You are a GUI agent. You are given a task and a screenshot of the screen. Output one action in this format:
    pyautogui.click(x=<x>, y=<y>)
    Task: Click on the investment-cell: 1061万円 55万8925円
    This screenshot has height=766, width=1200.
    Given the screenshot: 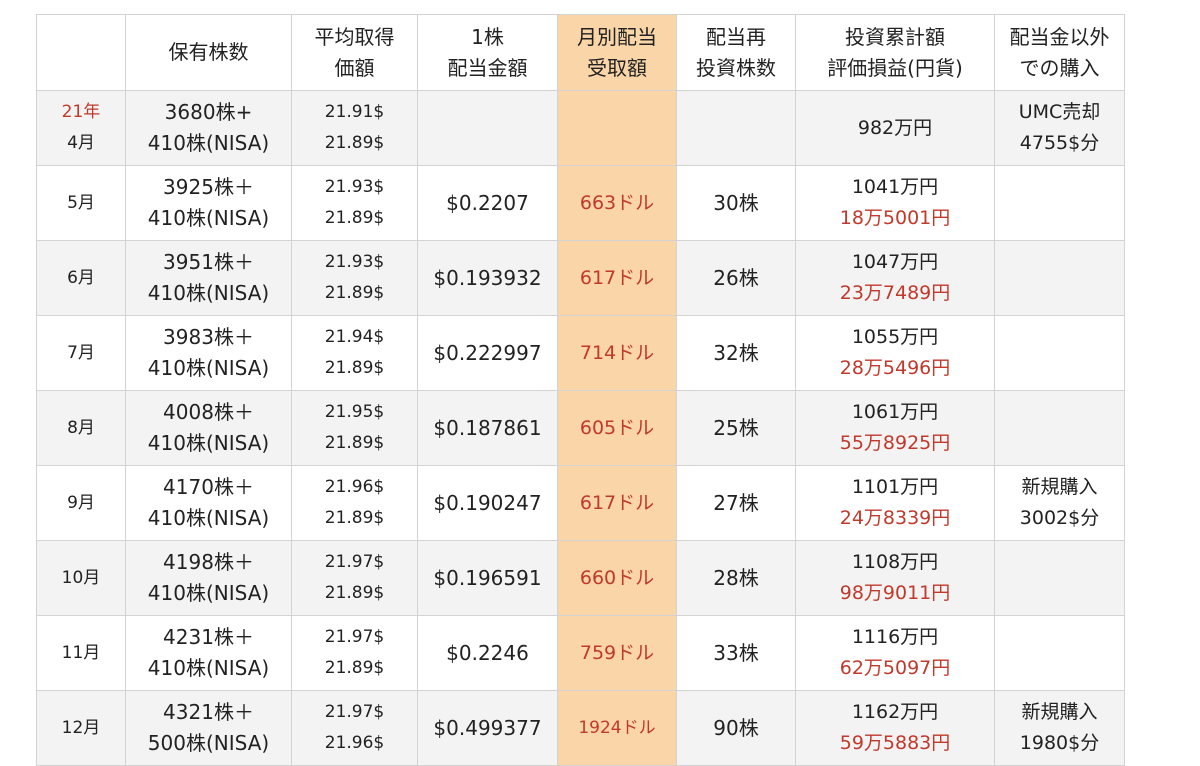 What is the action you would take?
    pyautogui.click(x=895, y=428)
    